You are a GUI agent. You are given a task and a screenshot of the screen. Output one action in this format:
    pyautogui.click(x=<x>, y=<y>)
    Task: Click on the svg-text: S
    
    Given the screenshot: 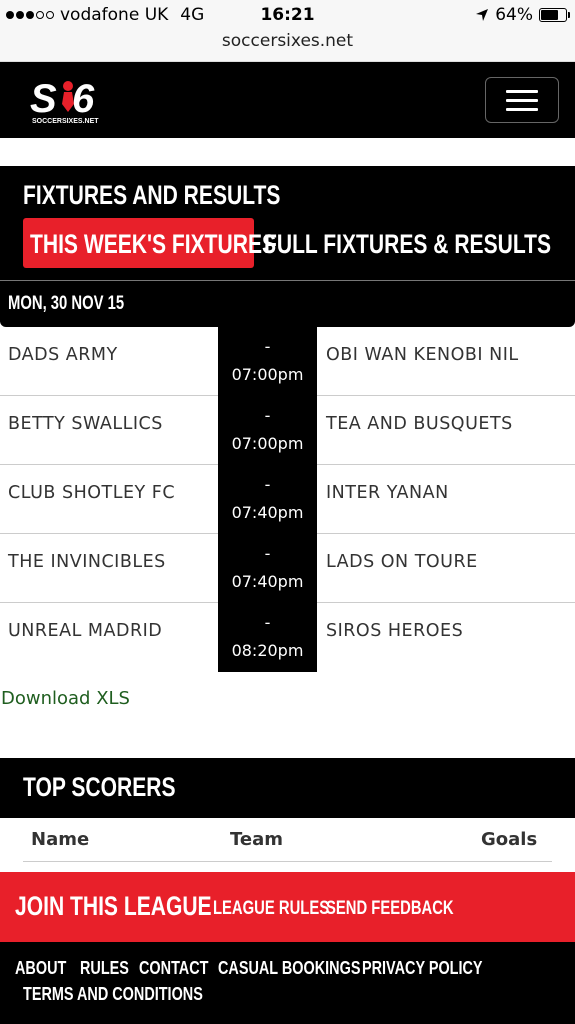 What is the action you would take?
    pyautogui.click(x=43, y=99)
    